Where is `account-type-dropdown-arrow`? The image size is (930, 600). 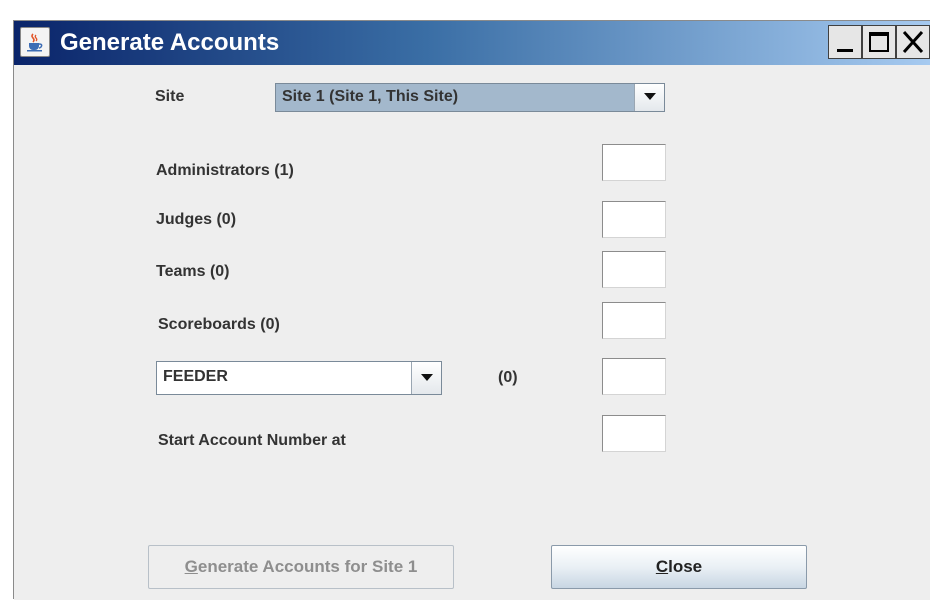 account-type-dropdown-arrow is located at coordinates (426, 378).